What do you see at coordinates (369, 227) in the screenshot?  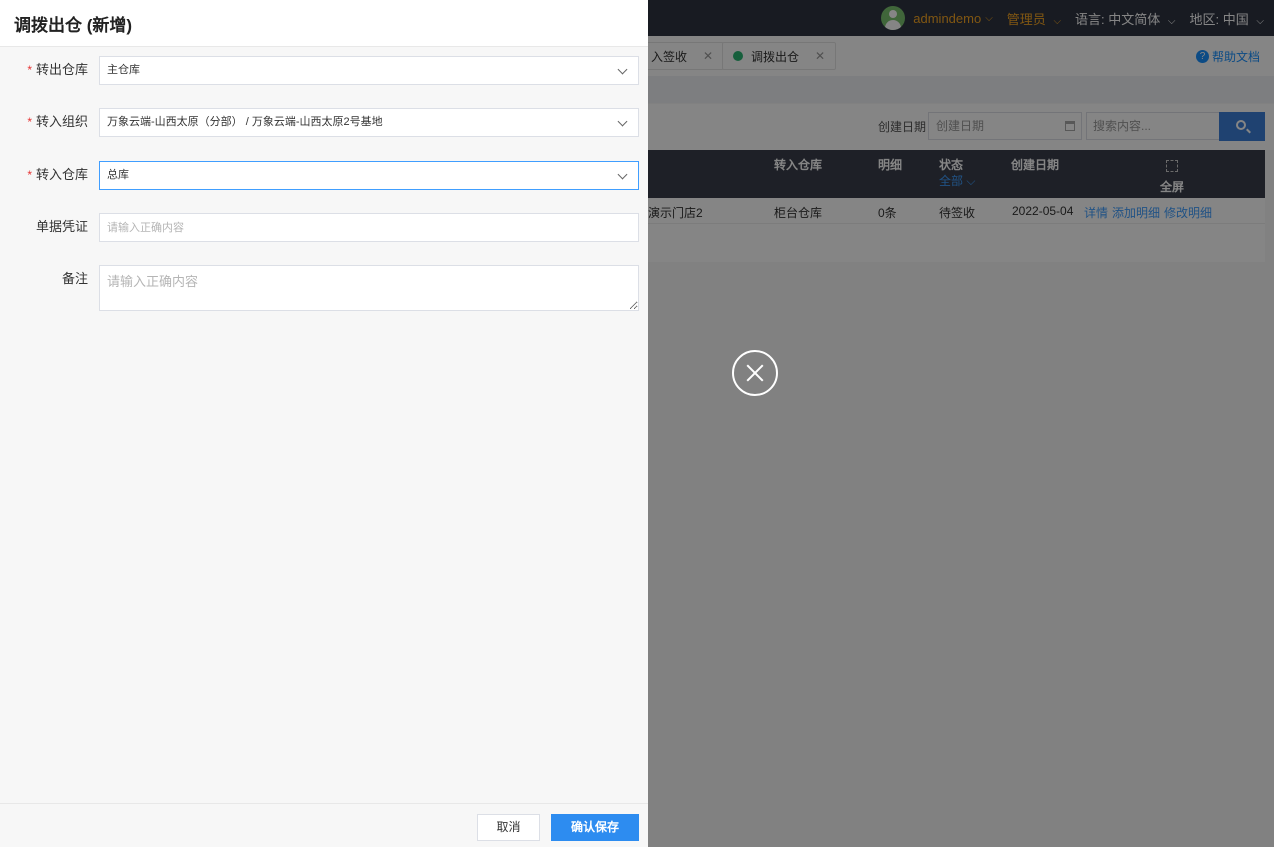 I see `voucher-input` at bounding box center [369, 227].